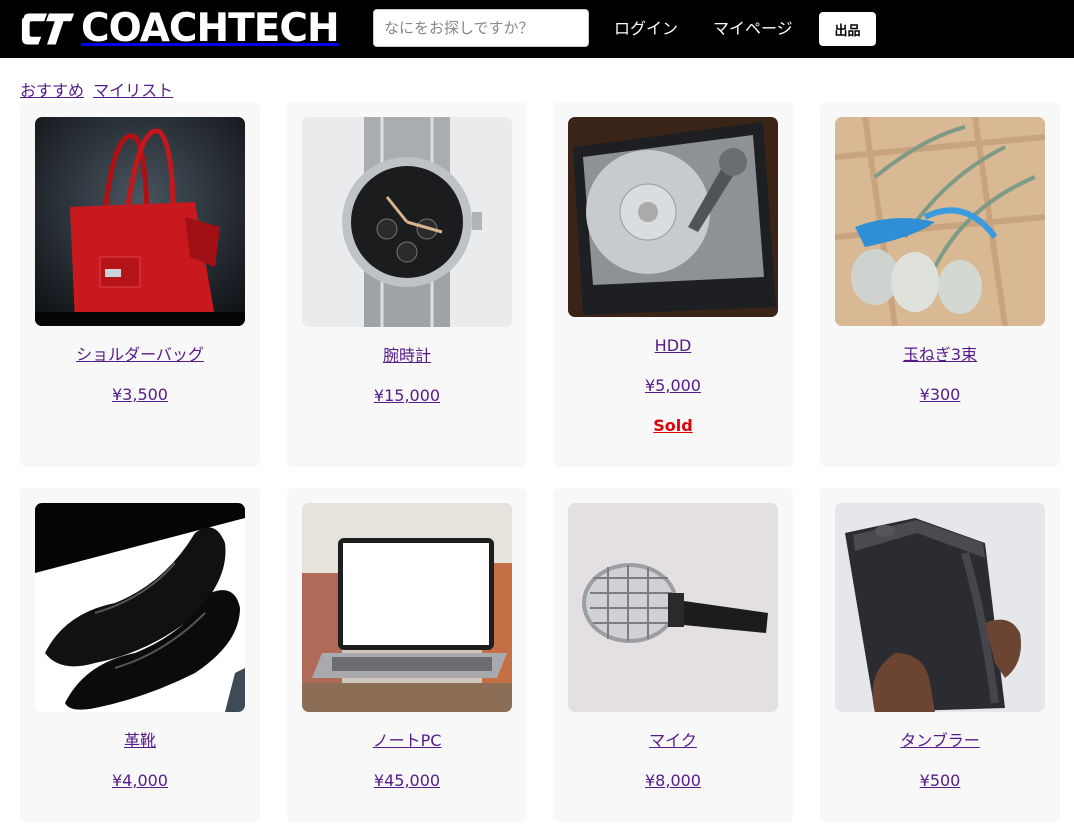 The width and height of the screenshot is (1074, 836). I want to click on product-card: タンブラー ¥500, so click(940, 655).